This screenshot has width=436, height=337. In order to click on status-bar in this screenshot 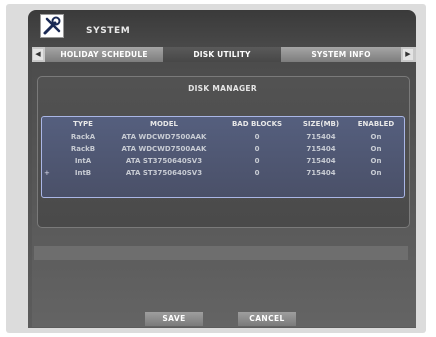, I will do `click(221, 253)`.